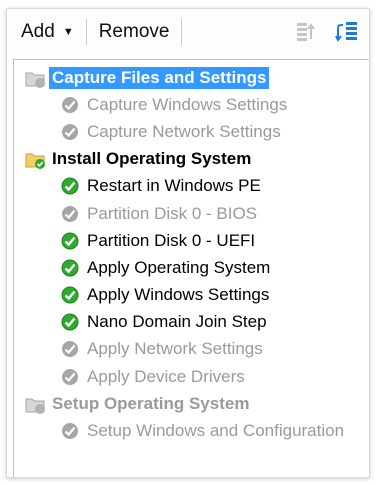 This screenshot has width=375, height=484. What do you see at coordinates (174, 186) in the screenshot?
I see `tree-item-label: Restart in Windows PE` at bounding box center [174, 186].